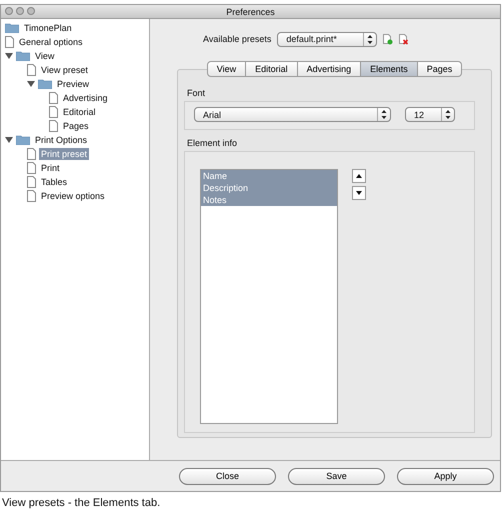  What do you see at coordinates (430, 114) in the screenshot?
I see `font-size-dropdown: 12` at bounding box center [430, 114].